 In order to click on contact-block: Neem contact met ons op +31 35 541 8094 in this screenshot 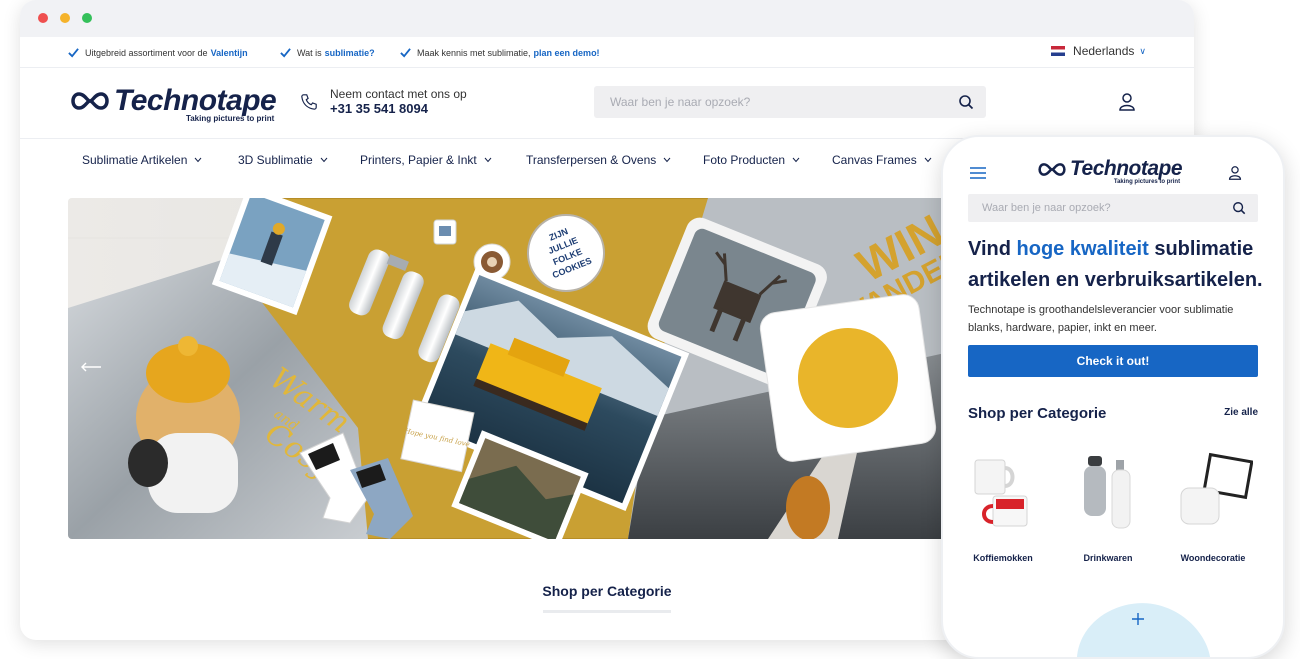, I will do `click(383, 101)`.